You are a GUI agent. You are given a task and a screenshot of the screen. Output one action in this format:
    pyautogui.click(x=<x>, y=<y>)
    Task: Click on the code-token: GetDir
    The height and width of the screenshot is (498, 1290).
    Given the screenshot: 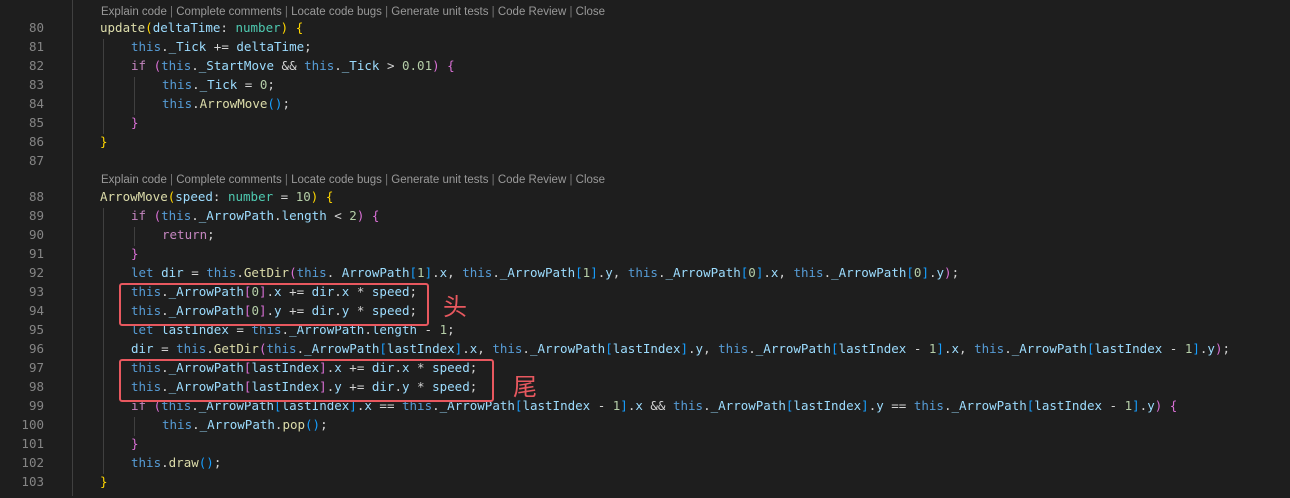 What is the action you would take?
    pyautogui.click(x=236, y=348)
    